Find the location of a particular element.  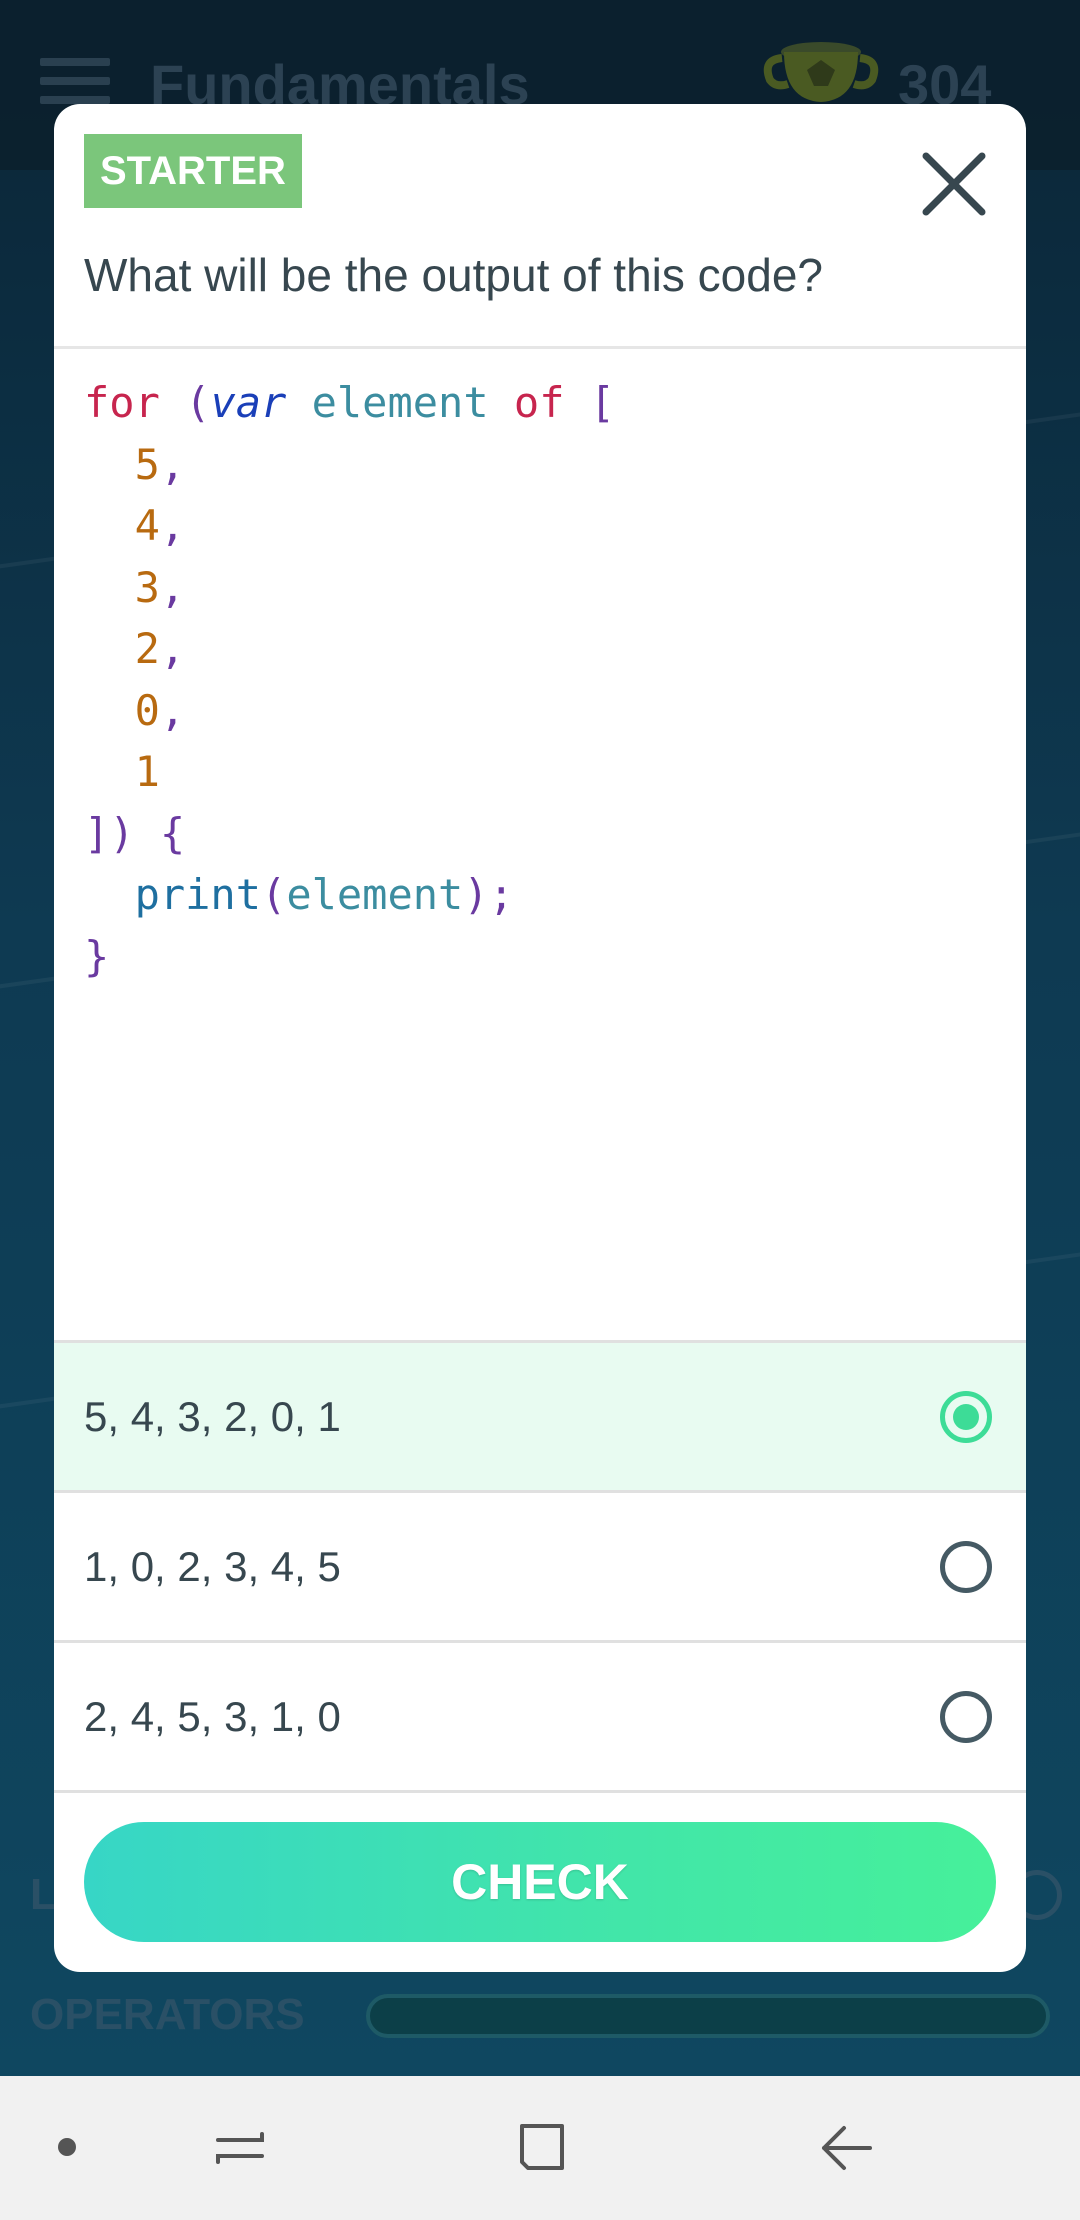

question-text: What will be the output of this code? is located at coordinates (453, 275).